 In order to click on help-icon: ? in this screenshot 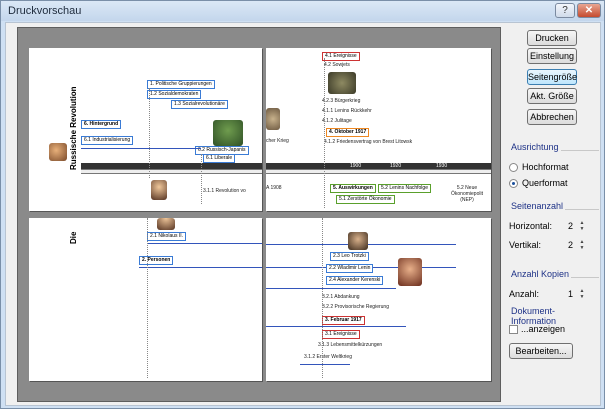, I will do `click(565, 10)`.